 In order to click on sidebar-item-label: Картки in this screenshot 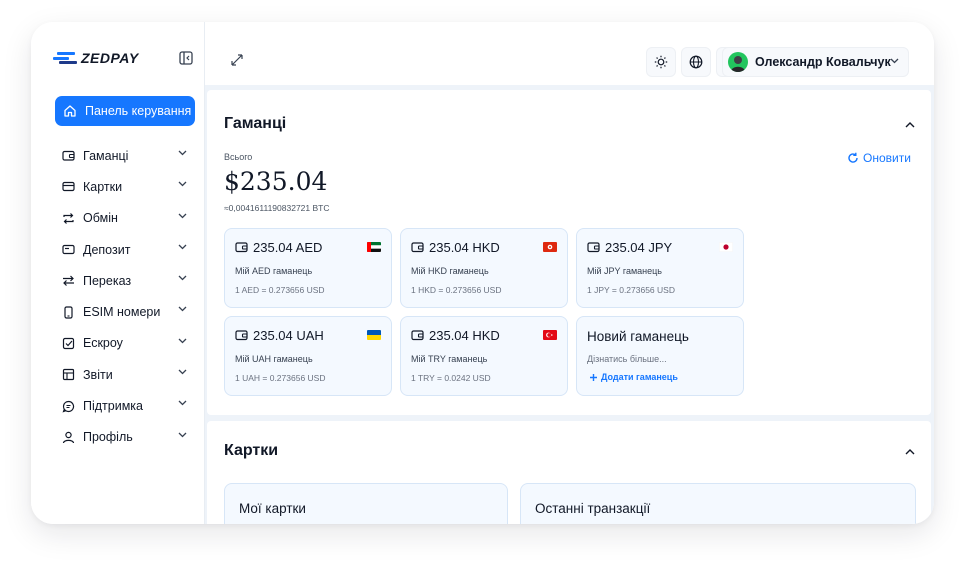, I will do `click(103, 186)`.